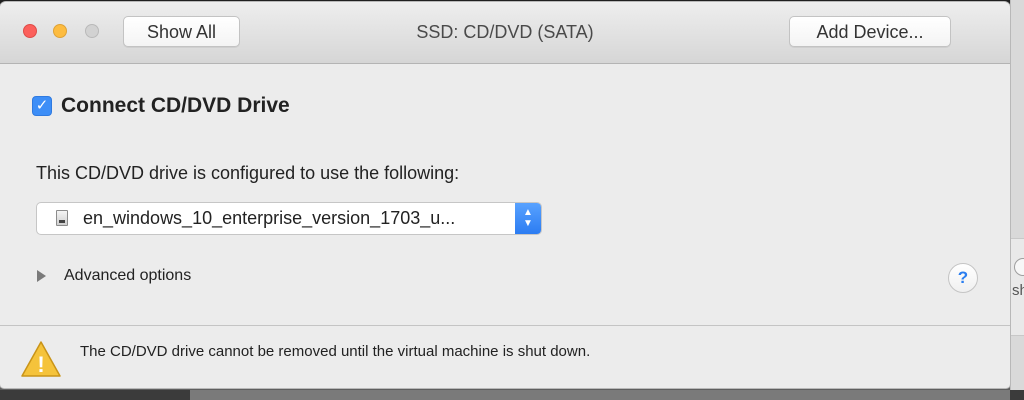  I want to click on minimize-icon, so click(60, 31).